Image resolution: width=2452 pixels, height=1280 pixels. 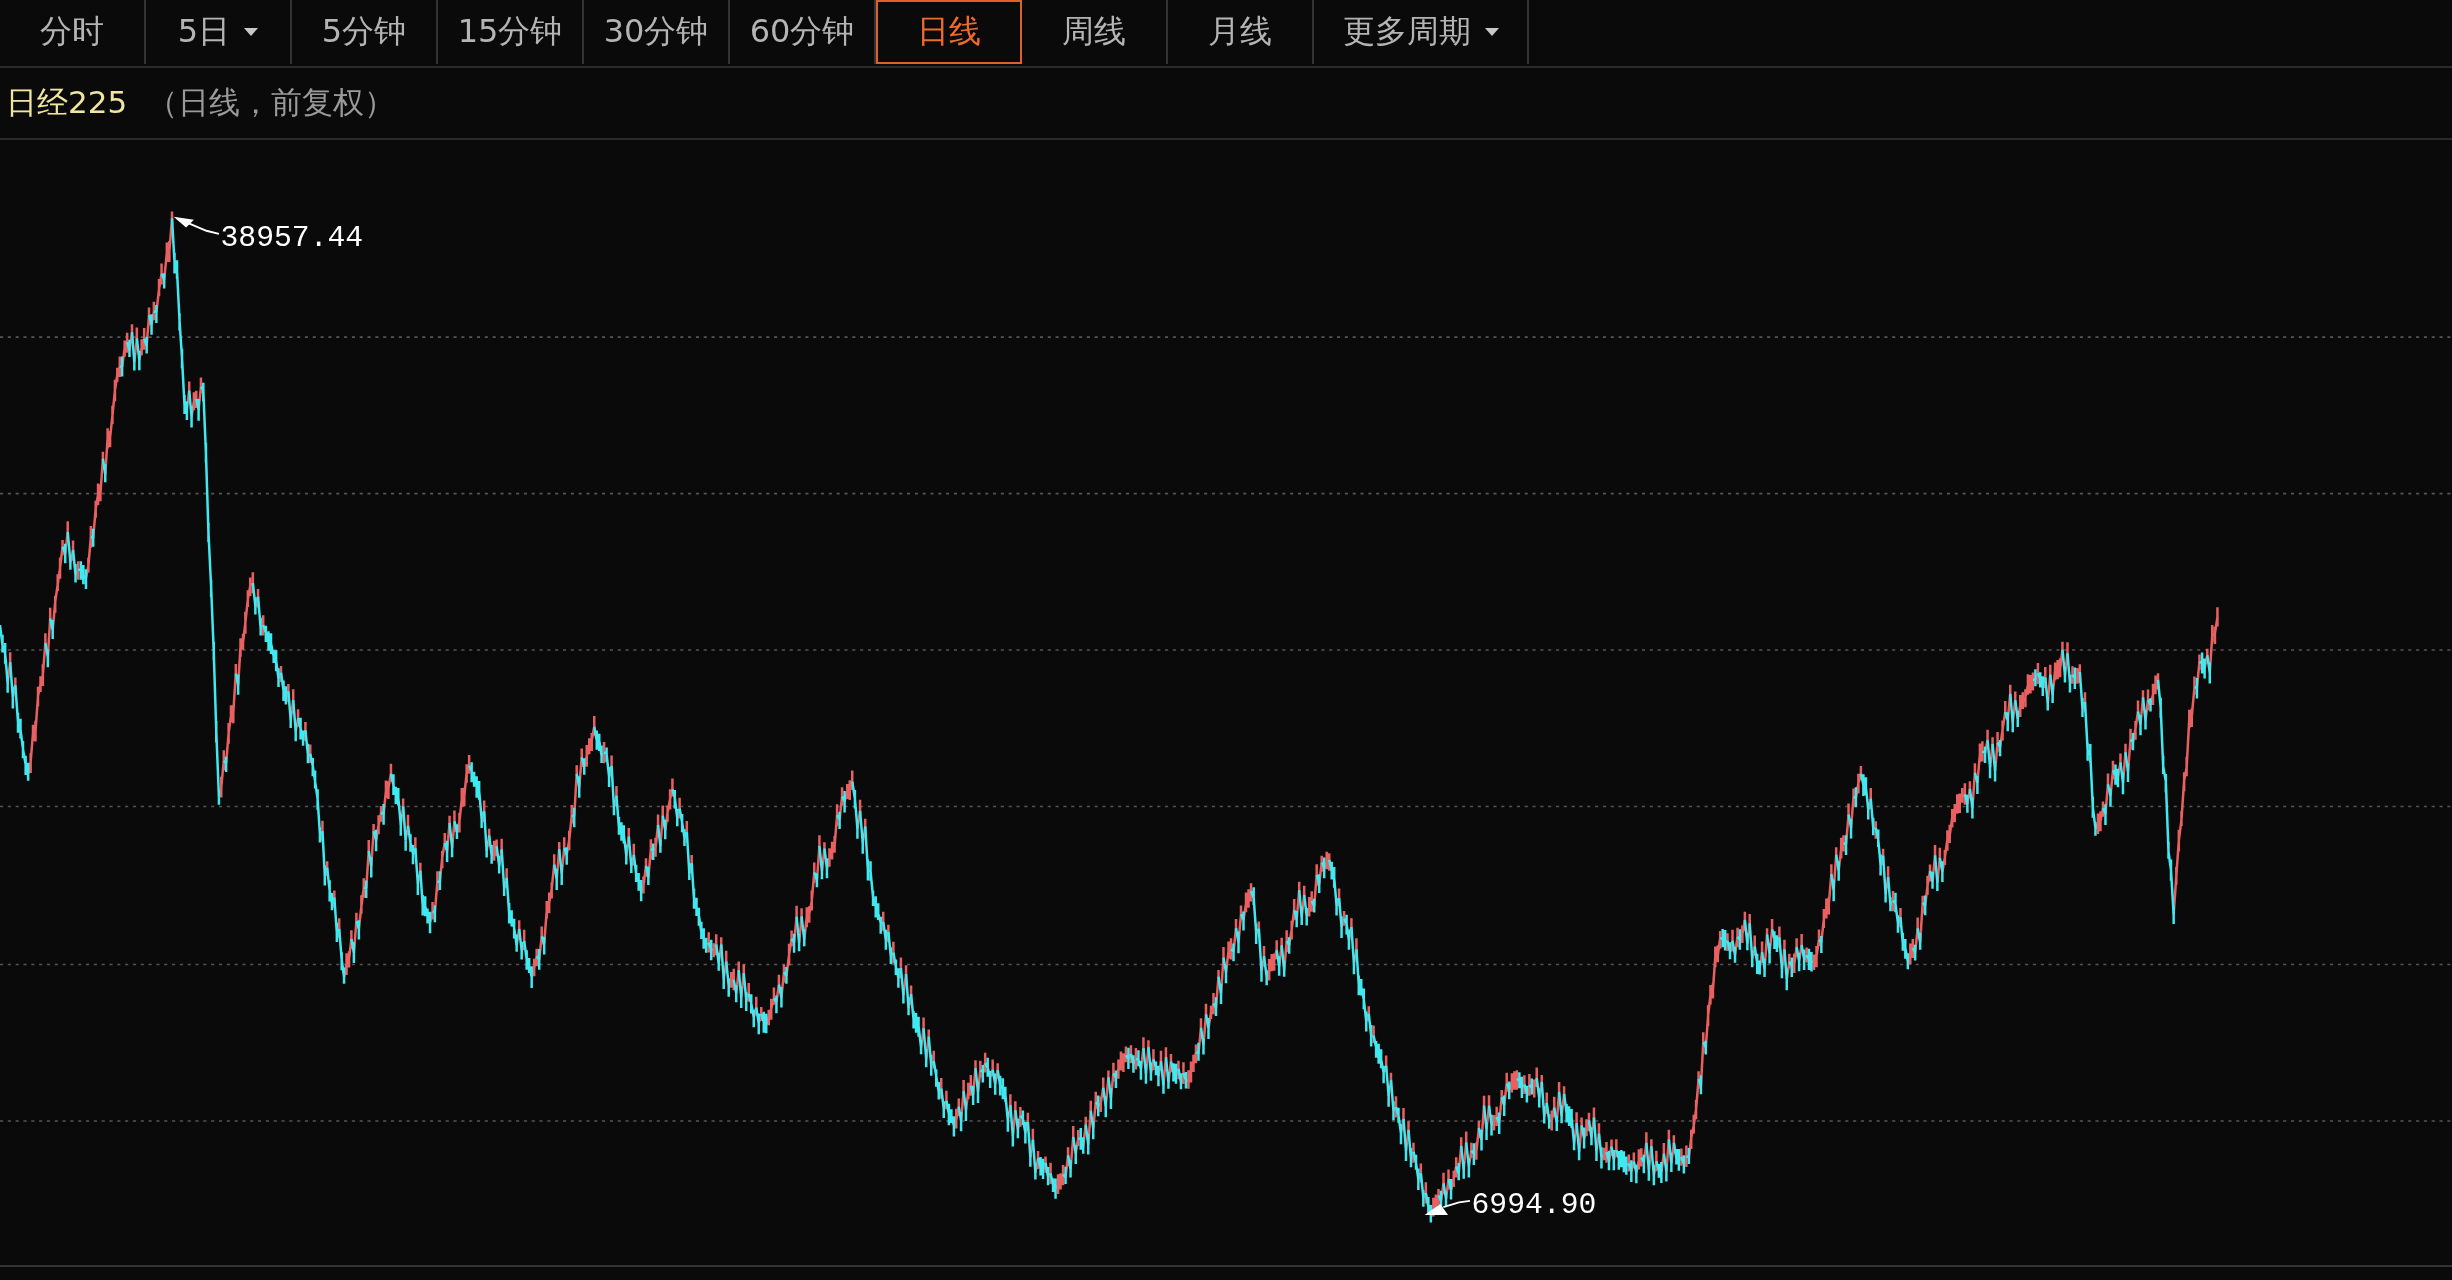 I want to click on low-price-label: 6994.90, so click(x=1534, y=1205).